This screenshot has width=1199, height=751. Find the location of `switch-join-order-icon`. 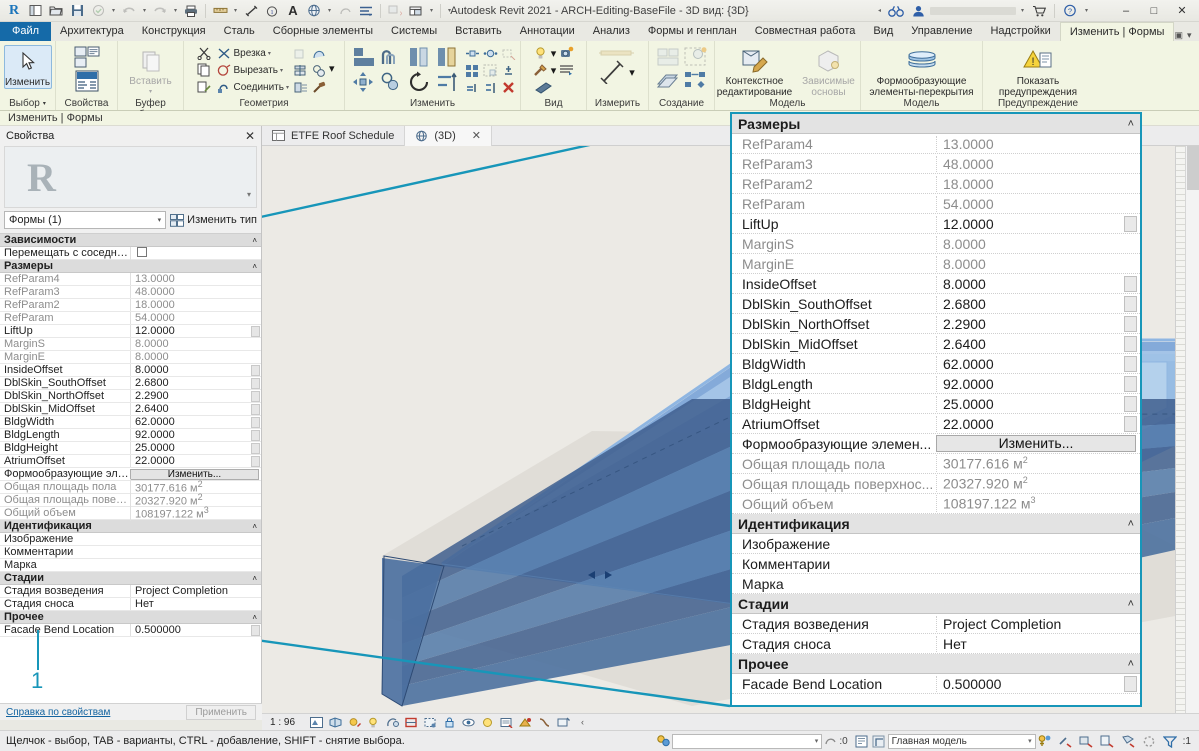

switch-join-order-icon is located at coordinates (301, 87).